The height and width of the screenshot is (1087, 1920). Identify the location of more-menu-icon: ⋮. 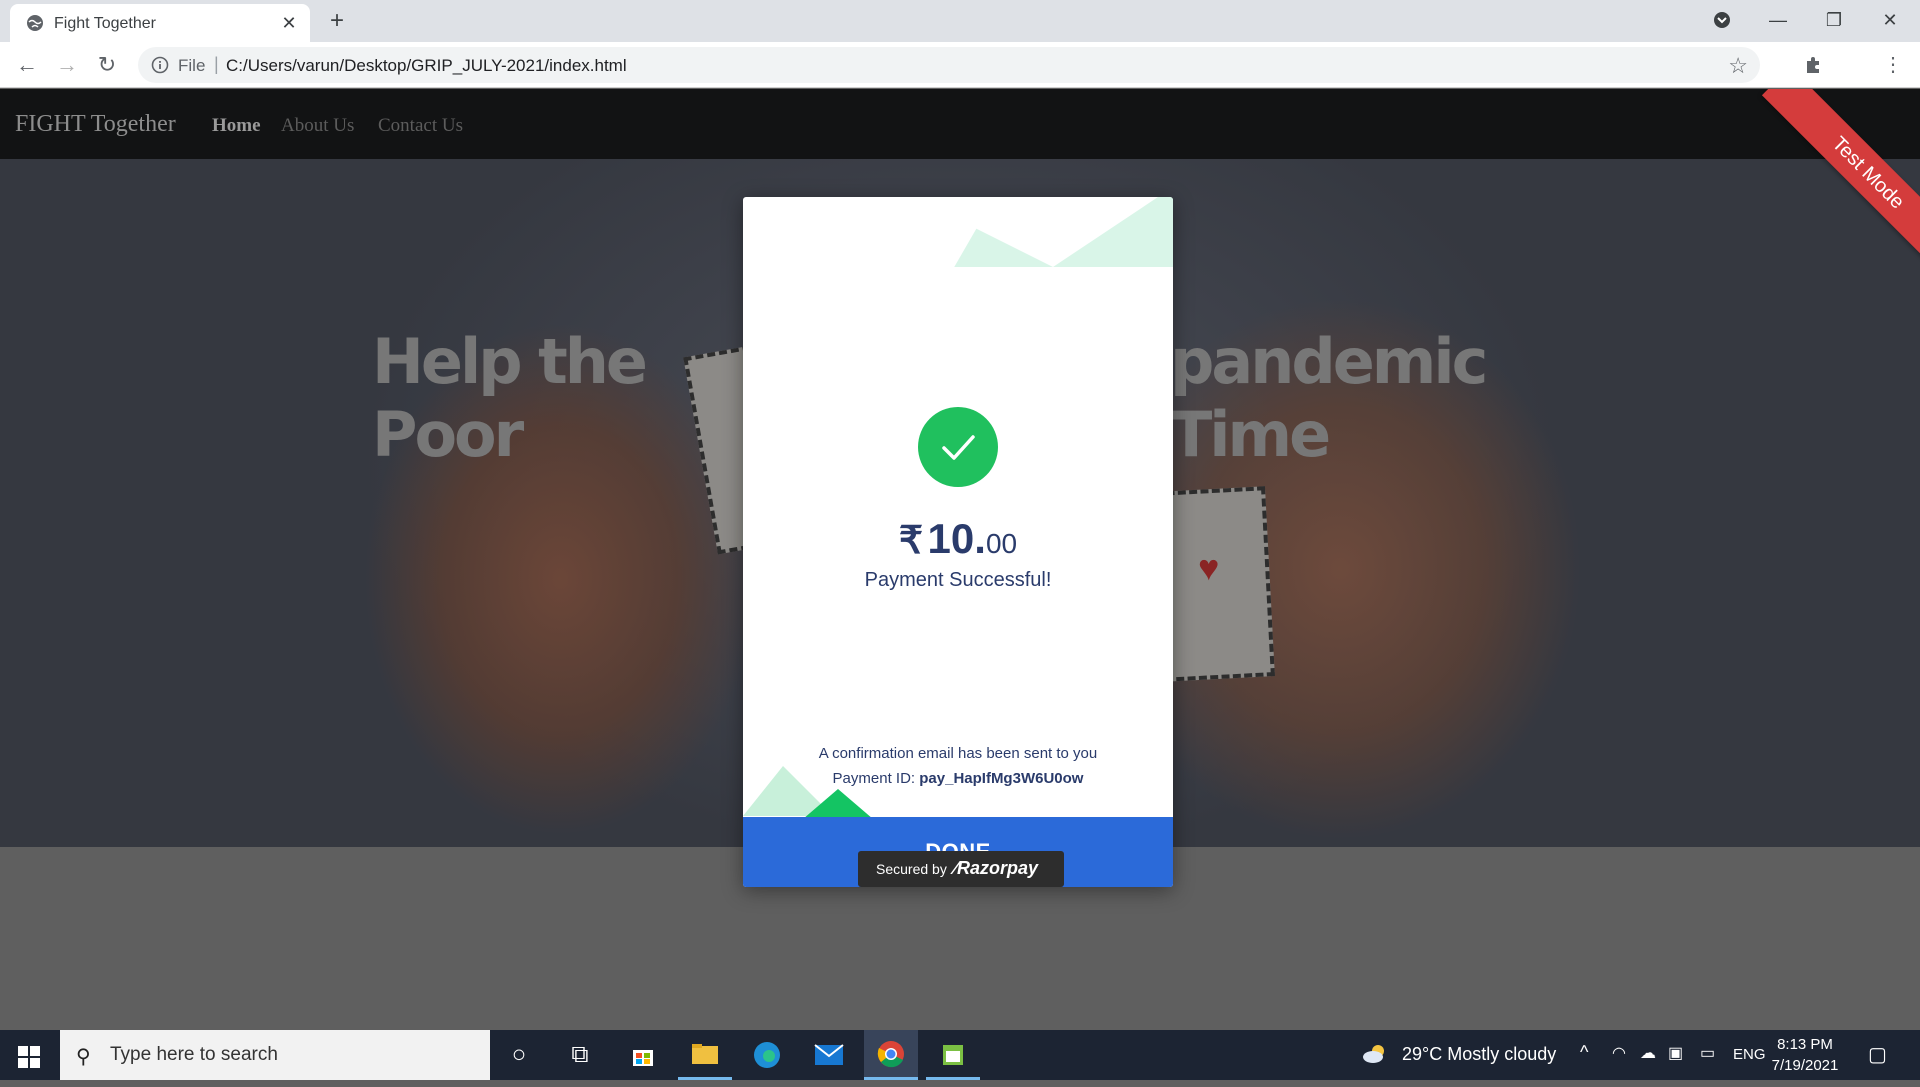
(1893, 65).